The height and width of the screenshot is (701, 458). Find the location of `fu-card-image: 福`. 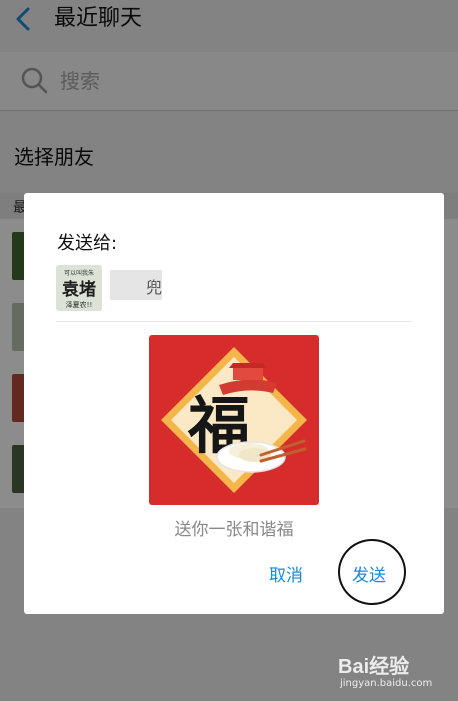

fu-card-image: 福 is located at coordinates (234, 420).